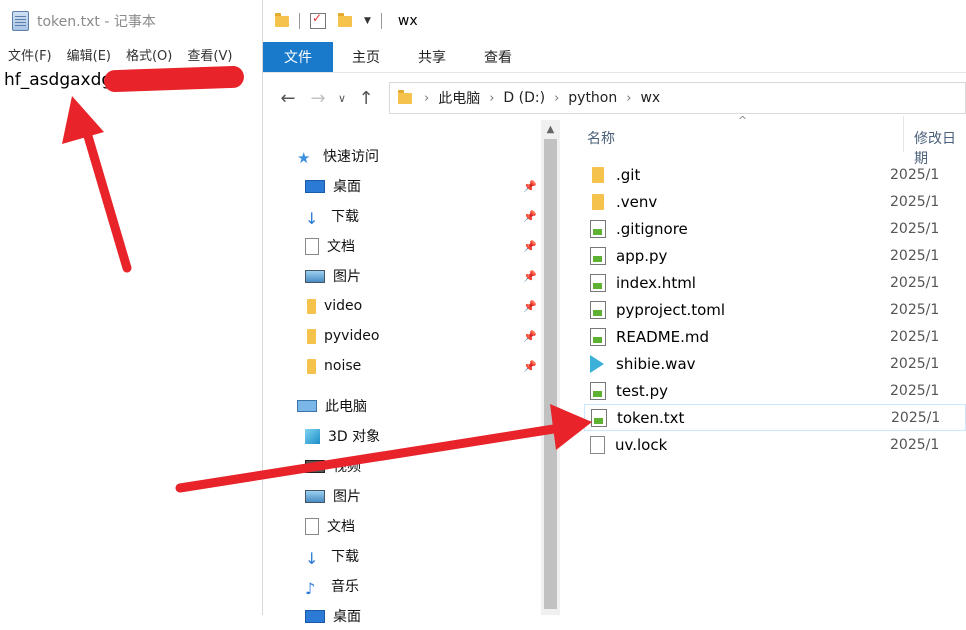 The height and width of the screenshot is (630, 966). I want to click on nav-item-pc-documents: 文档, so click(421, 526).